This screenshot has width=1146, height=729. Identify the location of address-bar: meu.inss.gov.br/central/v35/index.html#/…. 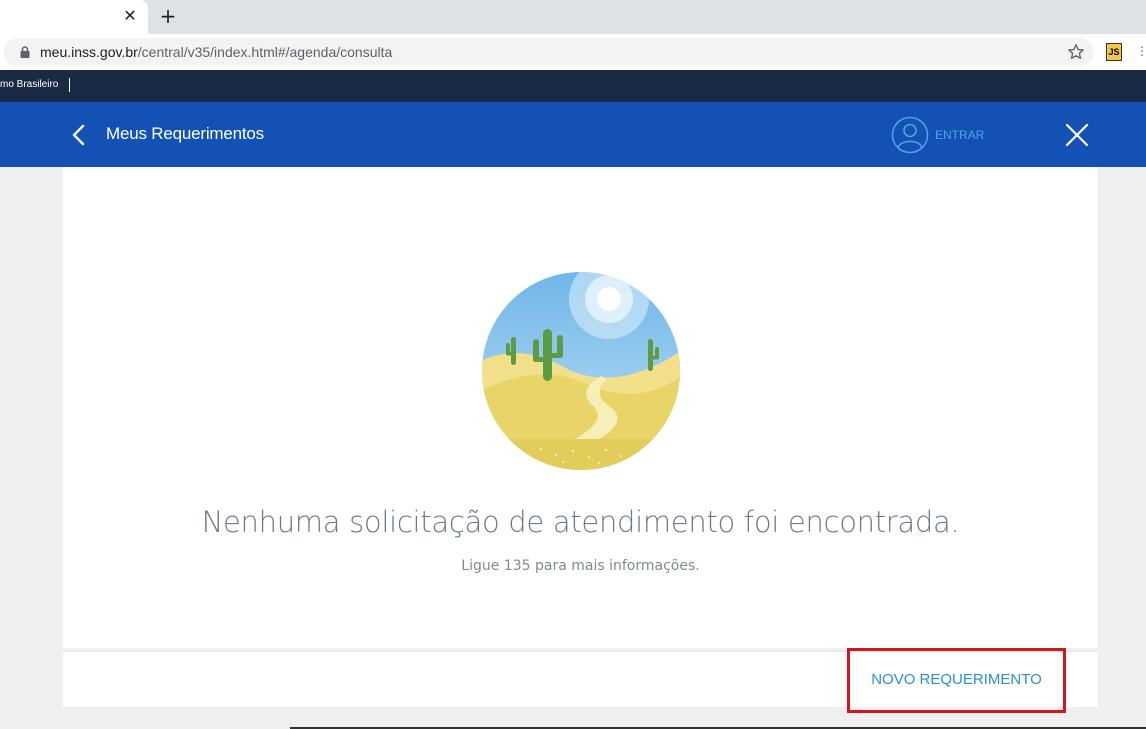
(549, 52).